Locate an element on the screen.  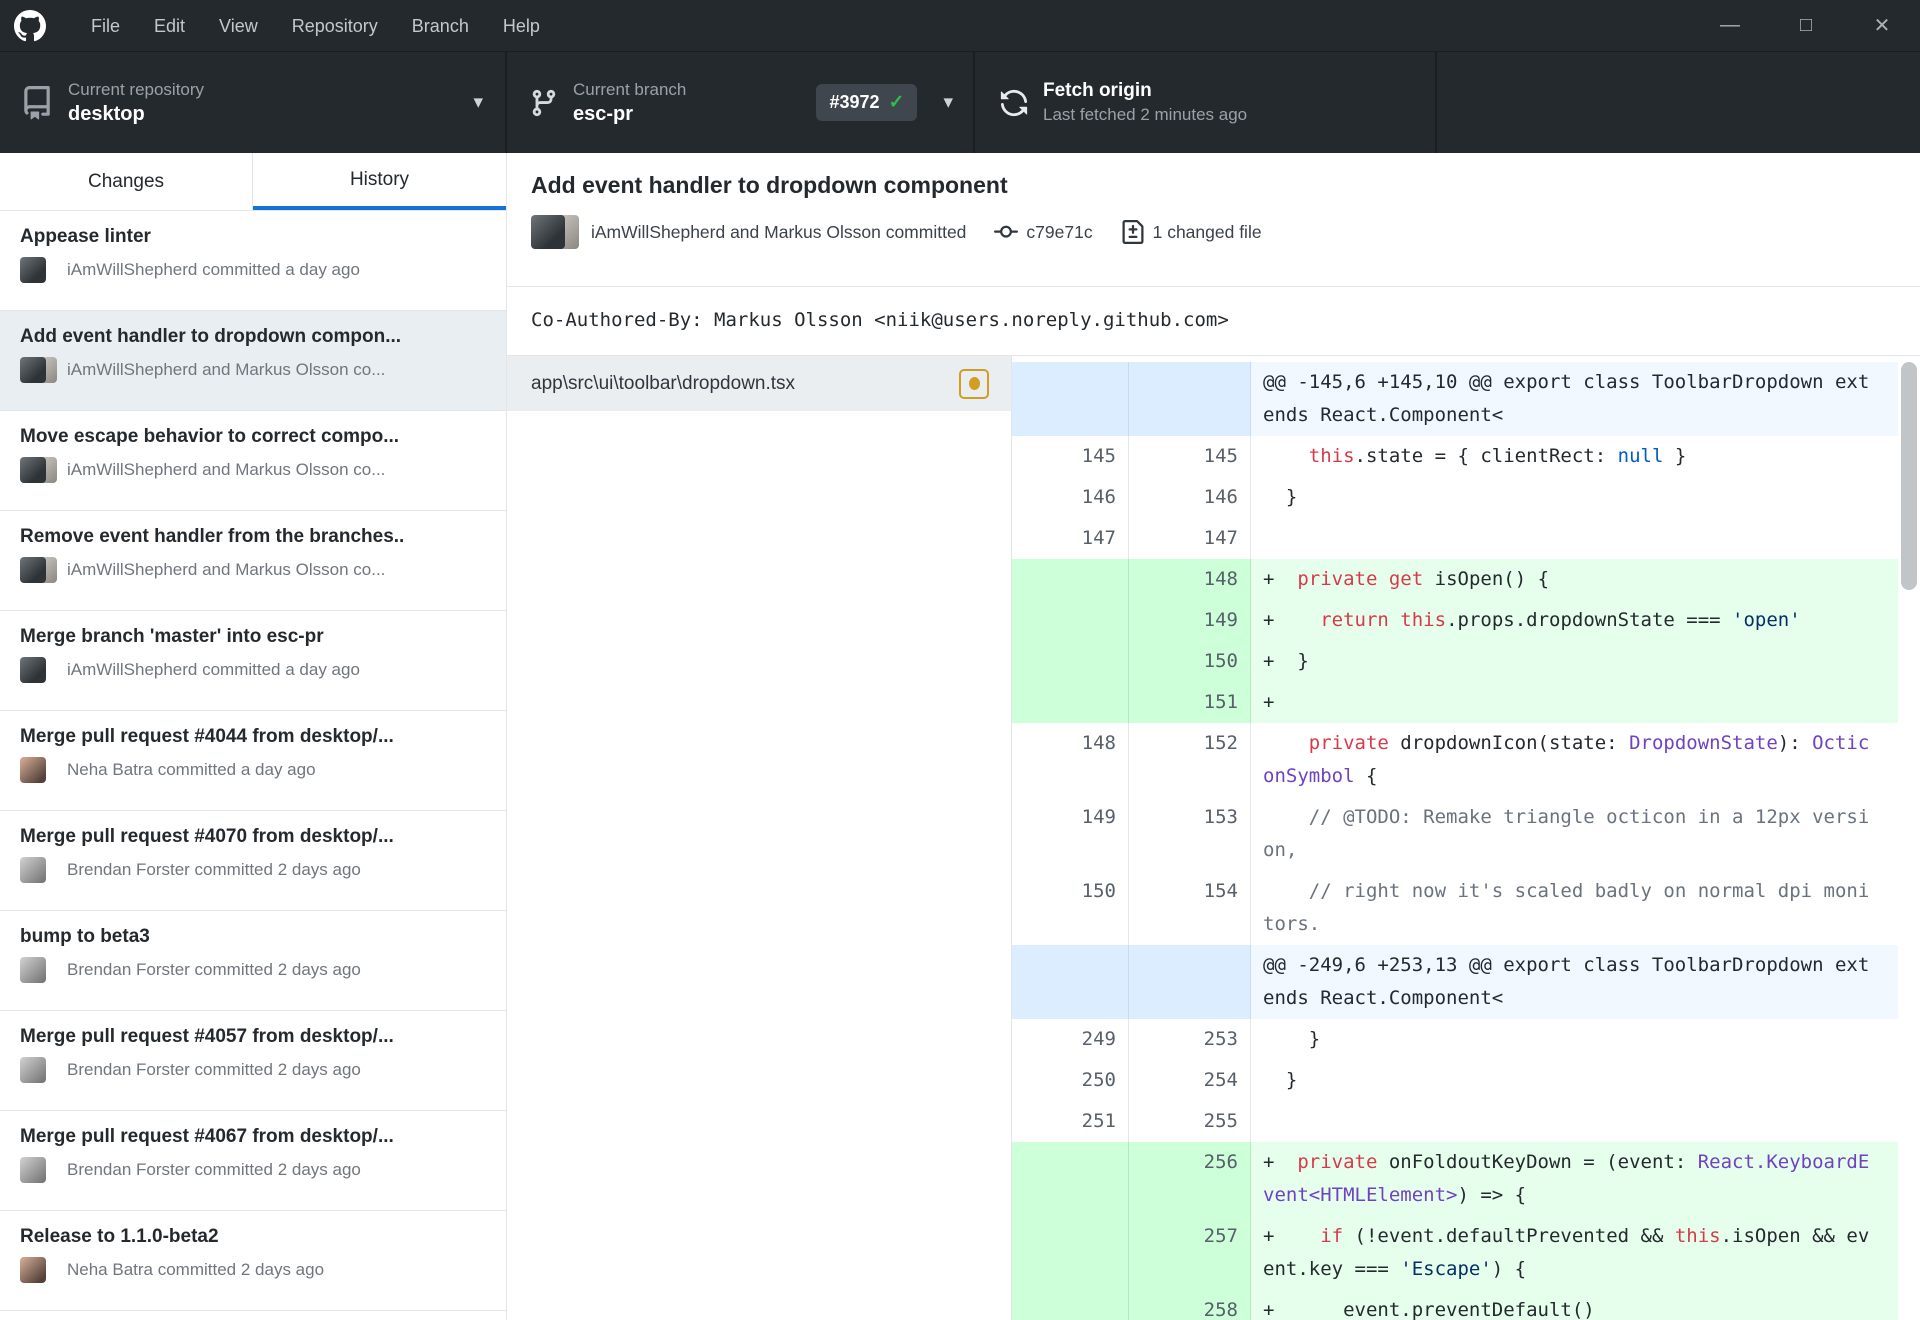
diff-old-line-number: 250 is located at coordinates (1070, 1080).